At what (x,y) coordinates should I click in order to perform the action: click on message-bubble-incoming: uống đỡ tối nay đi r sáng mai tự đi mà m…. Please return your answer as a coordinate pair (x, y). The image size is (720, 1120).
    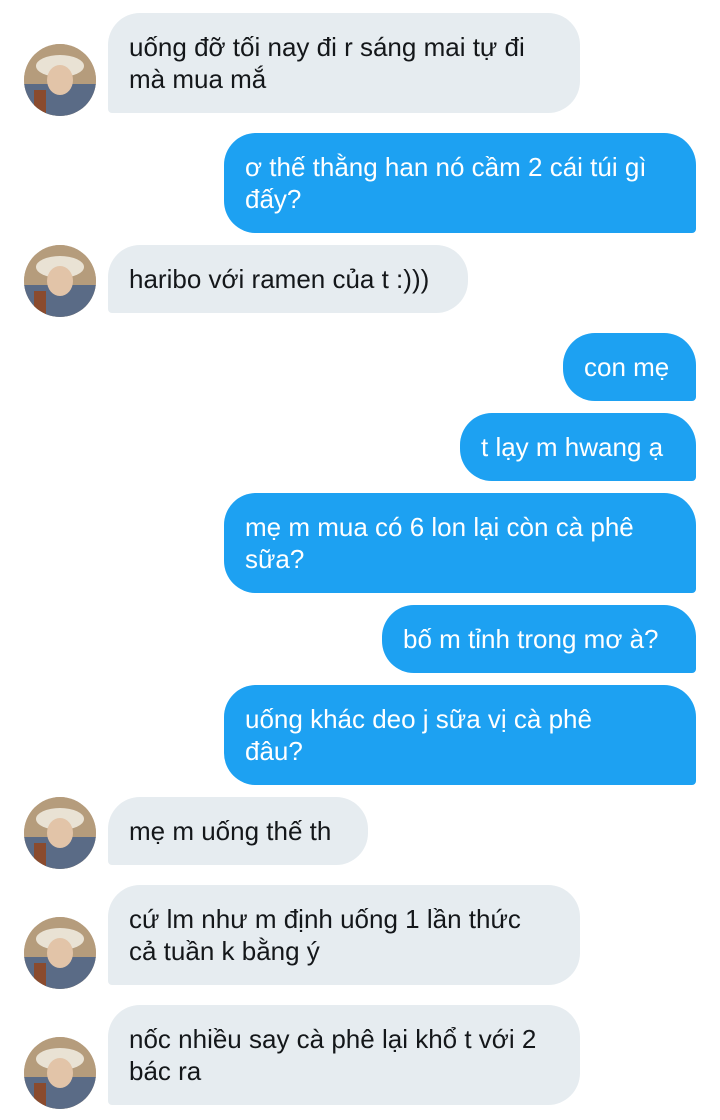
    Looking at the image, I should click on (344, 63).